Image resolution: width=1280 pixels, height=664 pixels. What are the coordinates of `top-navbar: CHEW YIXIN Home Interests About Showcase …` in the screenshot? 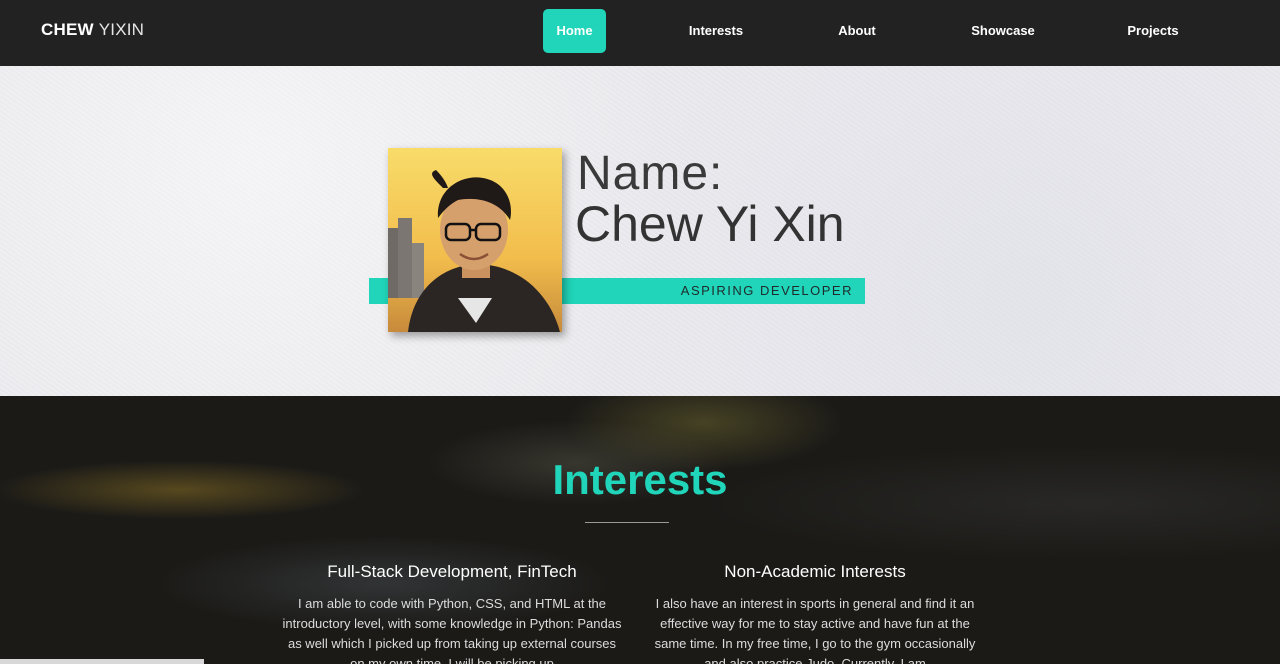 It's located at (640, 33).